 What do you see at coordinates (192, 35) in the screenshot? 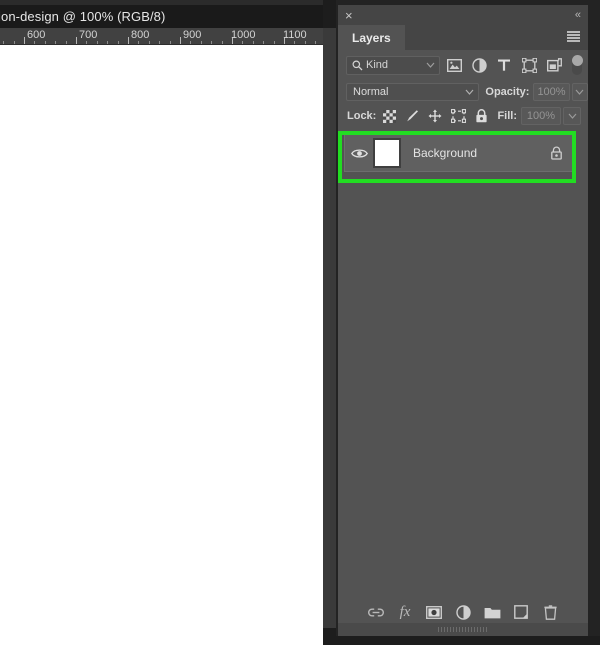
I see `ruler-label: 900` at bounding box center [192, 35].